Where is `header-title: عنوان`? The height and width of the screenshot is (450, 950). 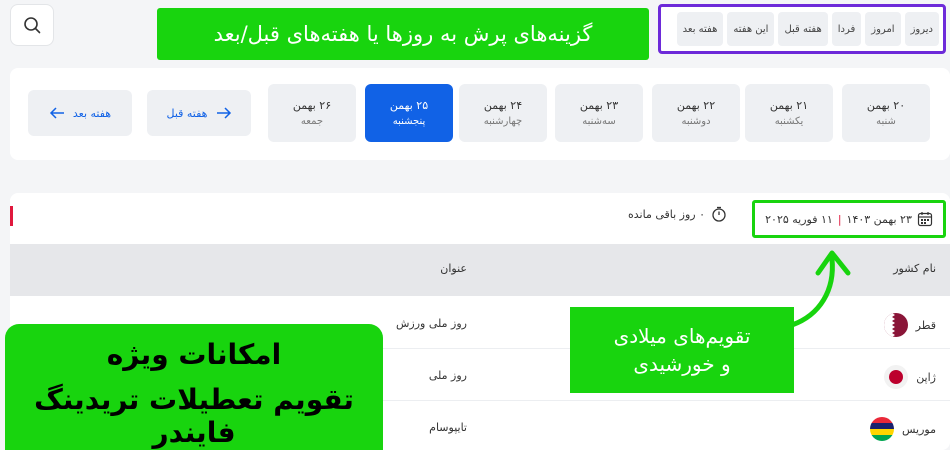
header-title: عنوان is located at coordinates (453, 268).